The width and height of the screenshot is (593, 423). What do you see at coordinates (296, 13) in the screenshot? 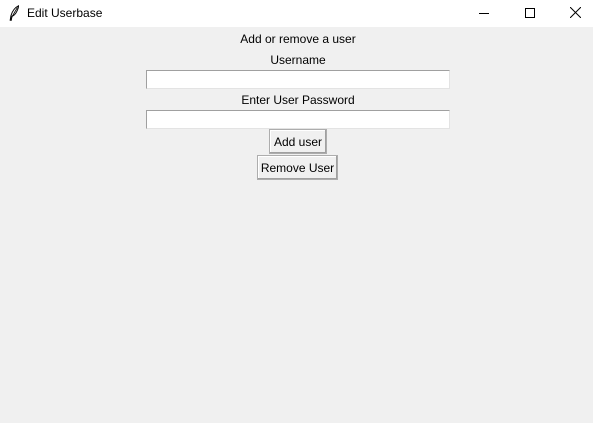
I see `title-bar: Edit Userbase` at bounding box center [296, 13].